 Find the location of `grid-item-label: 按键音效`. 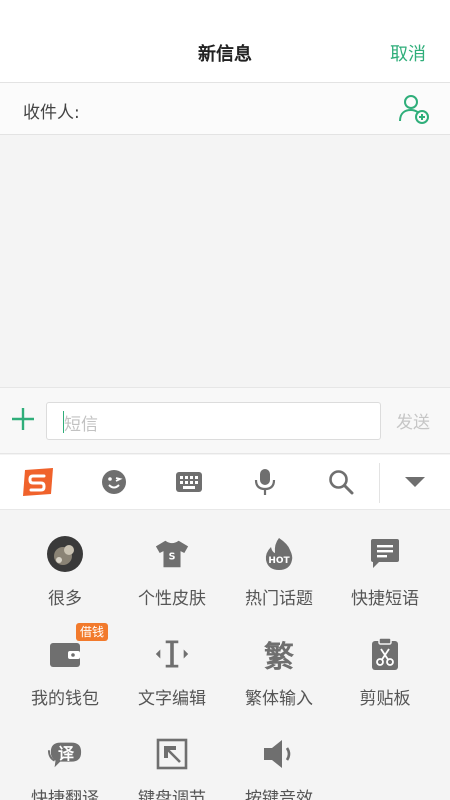

grid-item-label: 按键音效 is located at coordinates (279, 794).